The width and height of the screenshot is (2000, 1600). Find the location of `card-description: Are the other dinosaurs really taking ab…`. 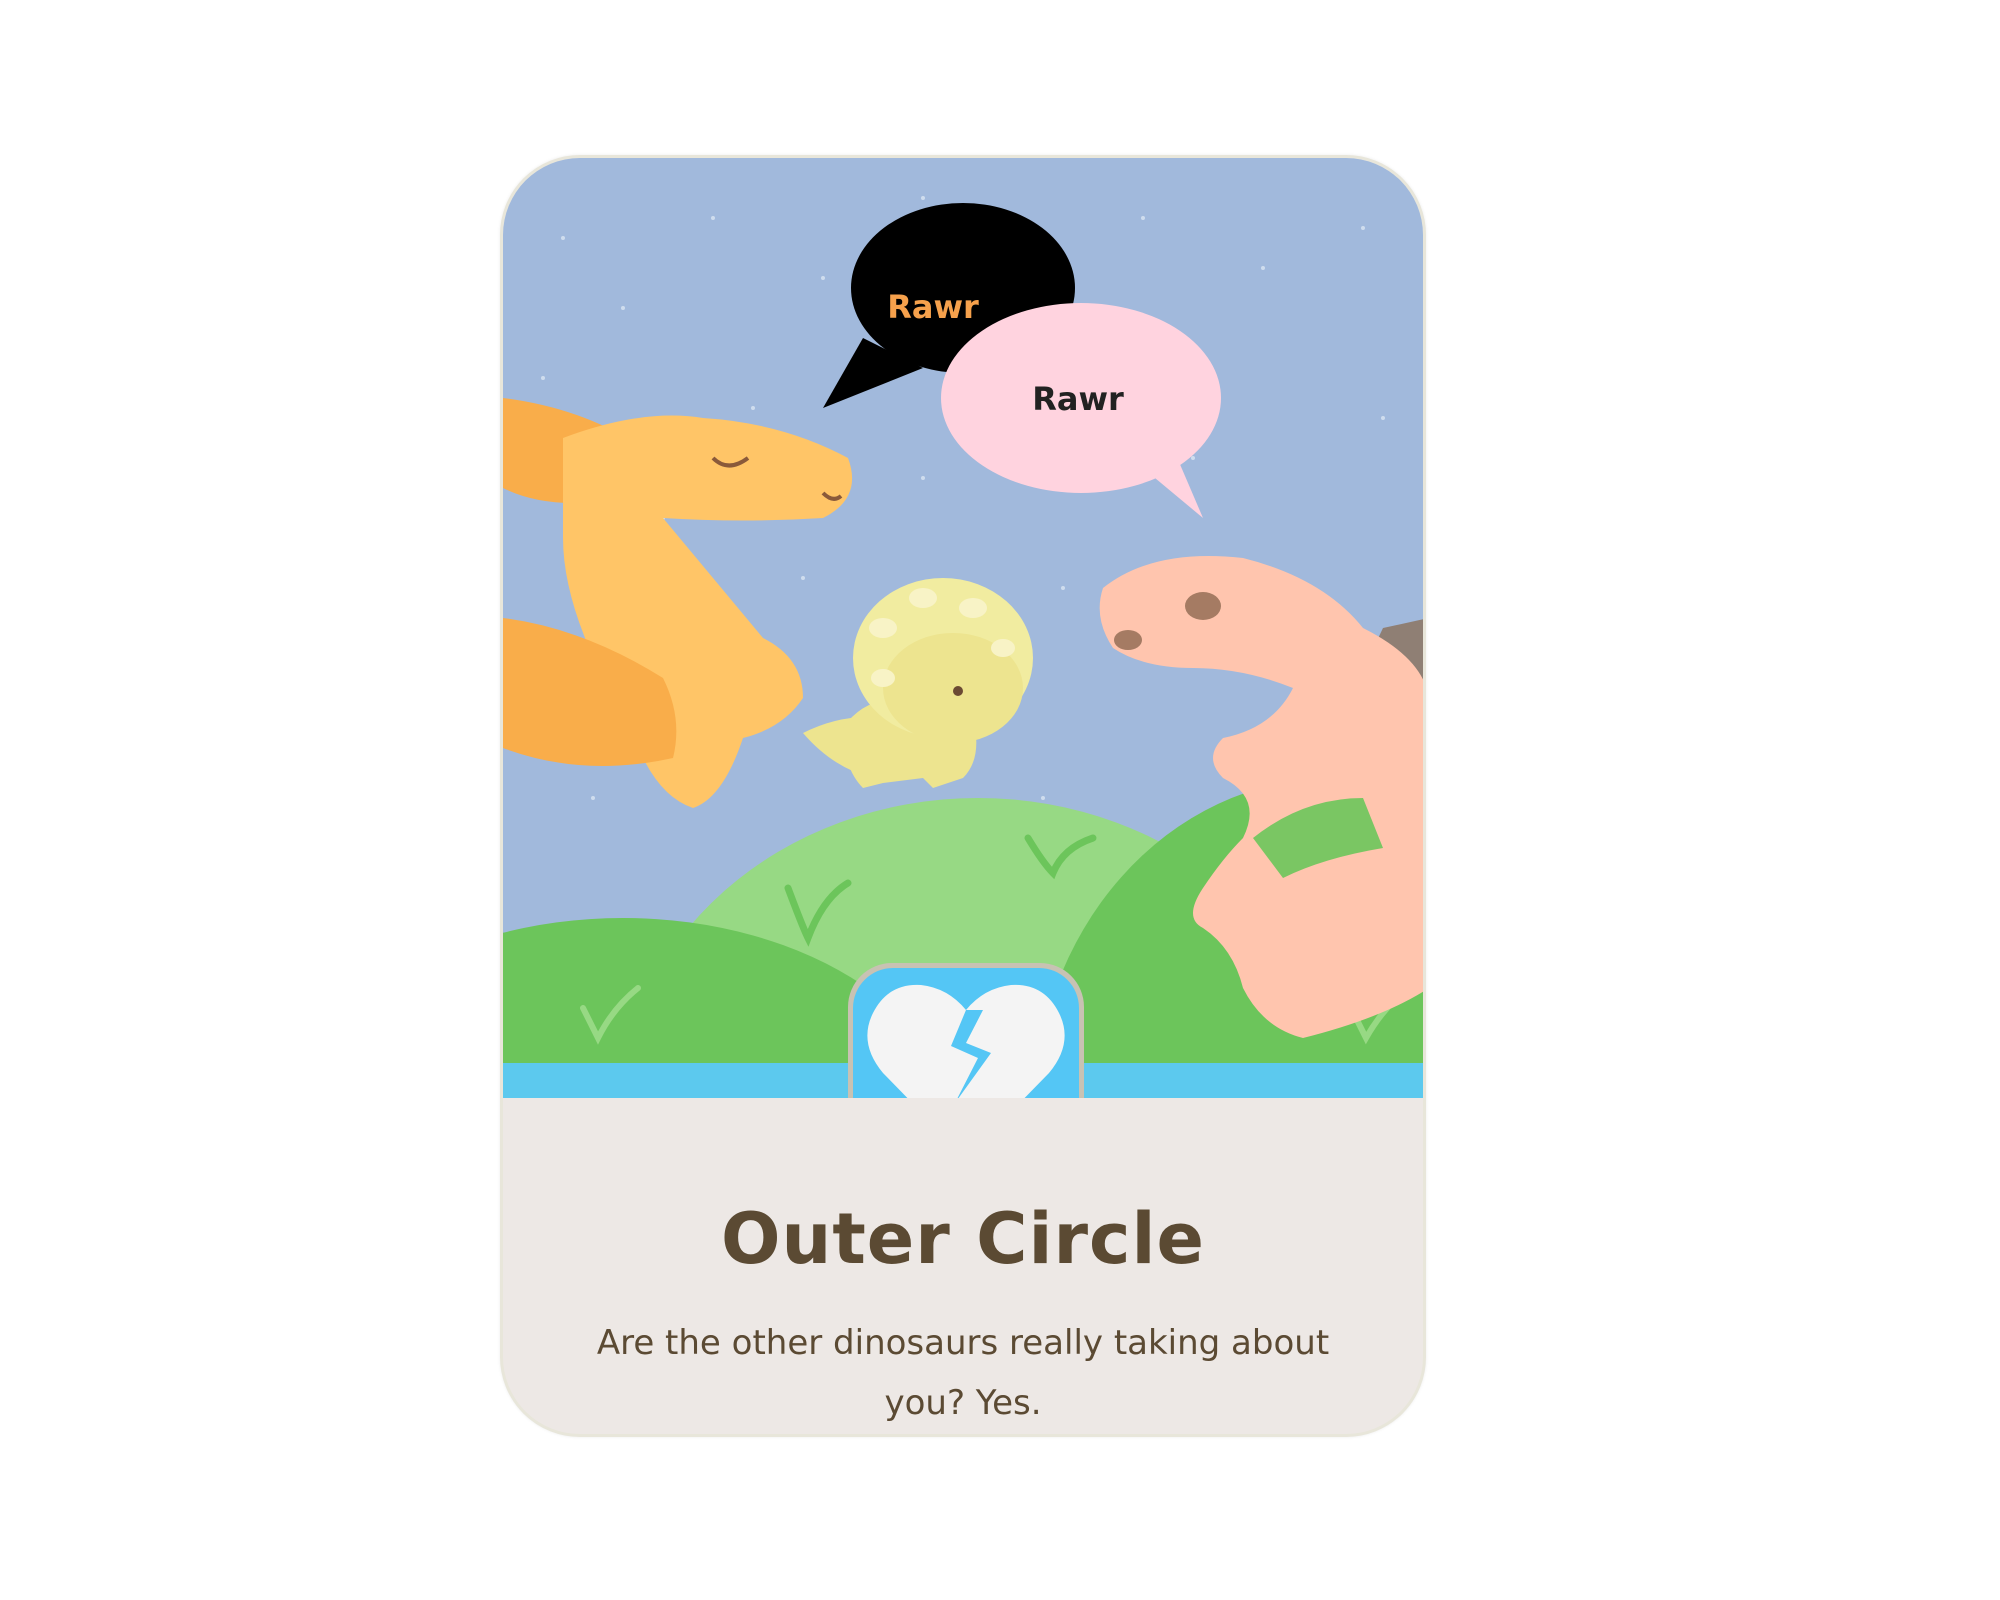

card-description: Are the other dinosaurs really taking ab… is located at coordinates (963, 1373).